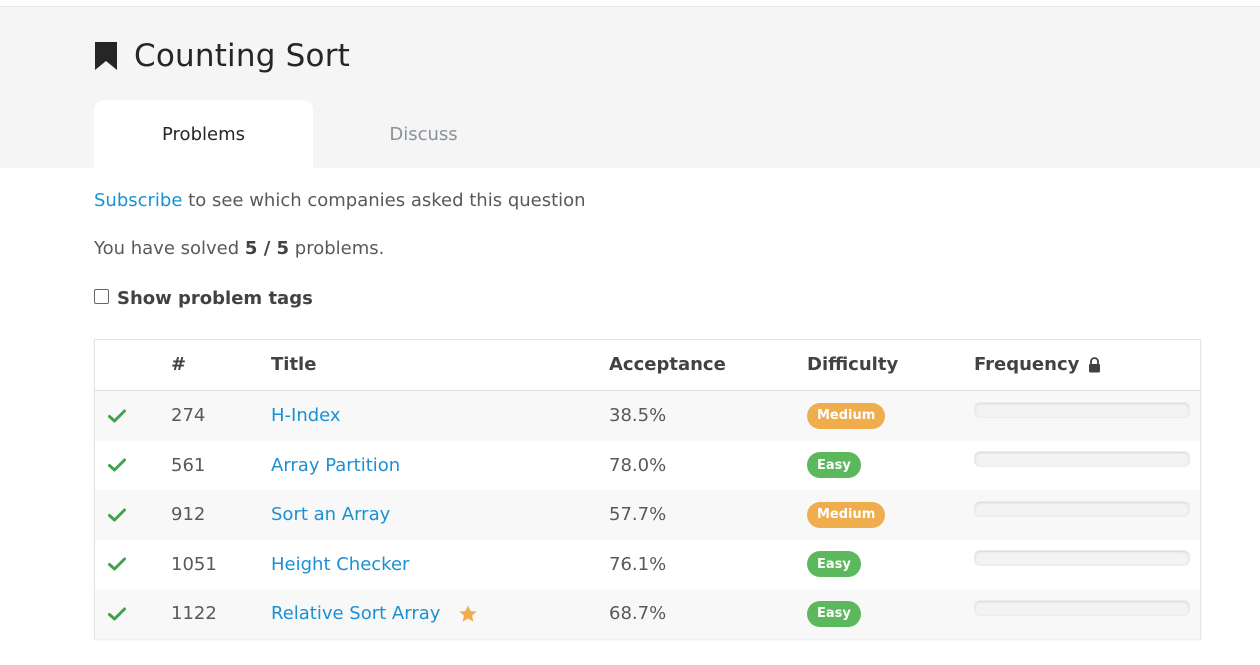 This screenshot has width=1260, height=665. I want to click on tab-discuss-label: Discuss, so click(423, 134).